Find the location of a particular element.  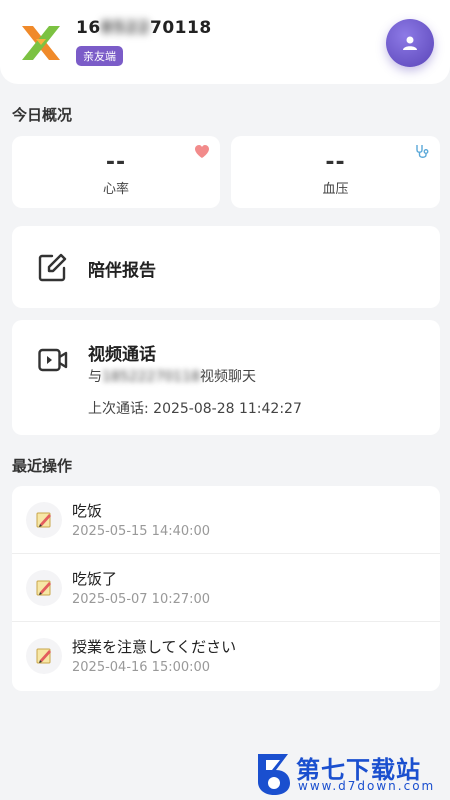

video-call-title: 视频通话 is located at coordinates (122, 355).